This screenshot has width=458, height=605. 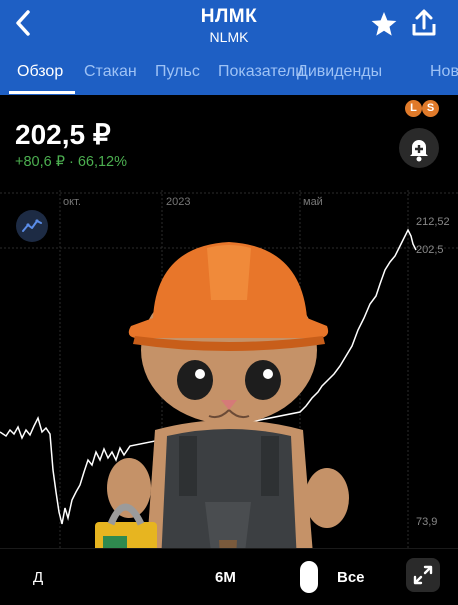 What do you see at coordinates (351, 577) in the screenshot?
I see `period-all-button: Все` at bounding box center [351, 577].